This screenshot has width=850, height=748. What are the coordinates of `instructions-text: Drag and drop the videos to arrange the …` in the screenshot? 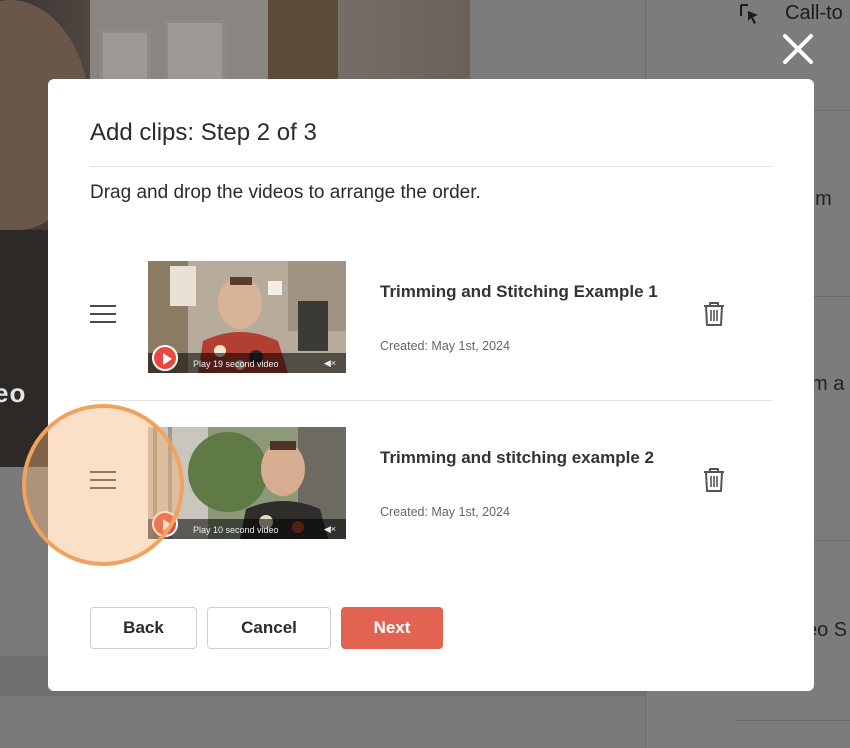 It's located at (285, 192).